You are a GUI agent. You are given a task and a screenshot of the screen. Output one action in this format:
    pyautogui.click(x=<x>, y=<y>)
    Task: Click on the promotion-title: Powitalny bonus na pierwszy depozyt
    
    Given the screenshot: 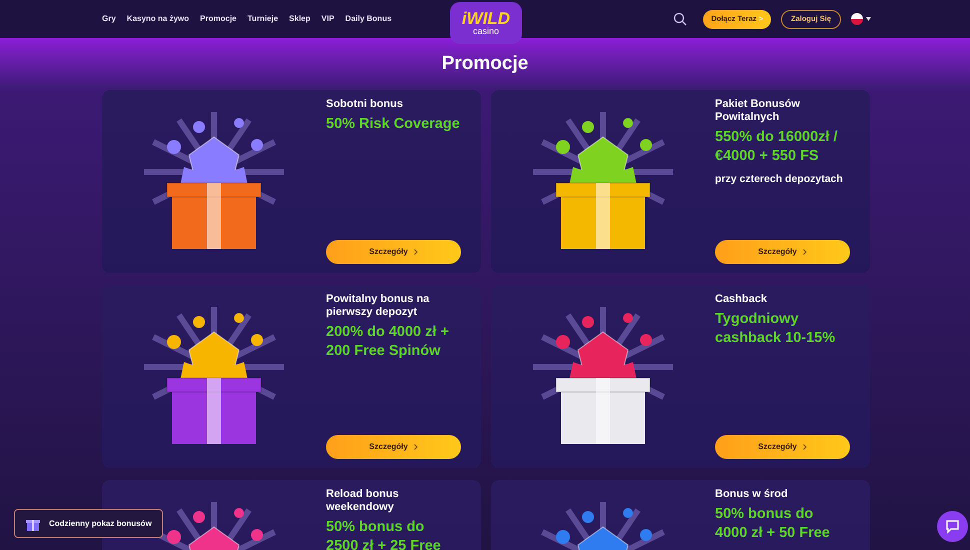 What is the action you would take?
    pyautogui.click(x=378, y=306)
    